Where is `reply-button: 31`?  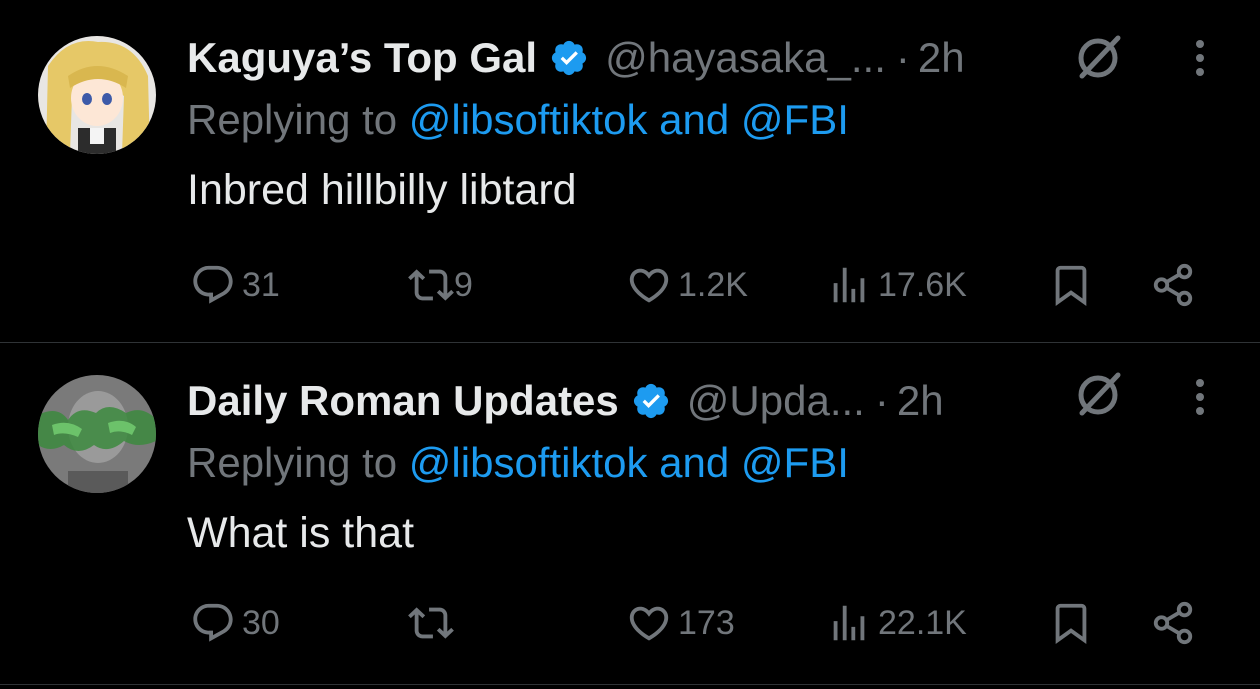 reply-button: 31 is located at coordinates (235, 285).